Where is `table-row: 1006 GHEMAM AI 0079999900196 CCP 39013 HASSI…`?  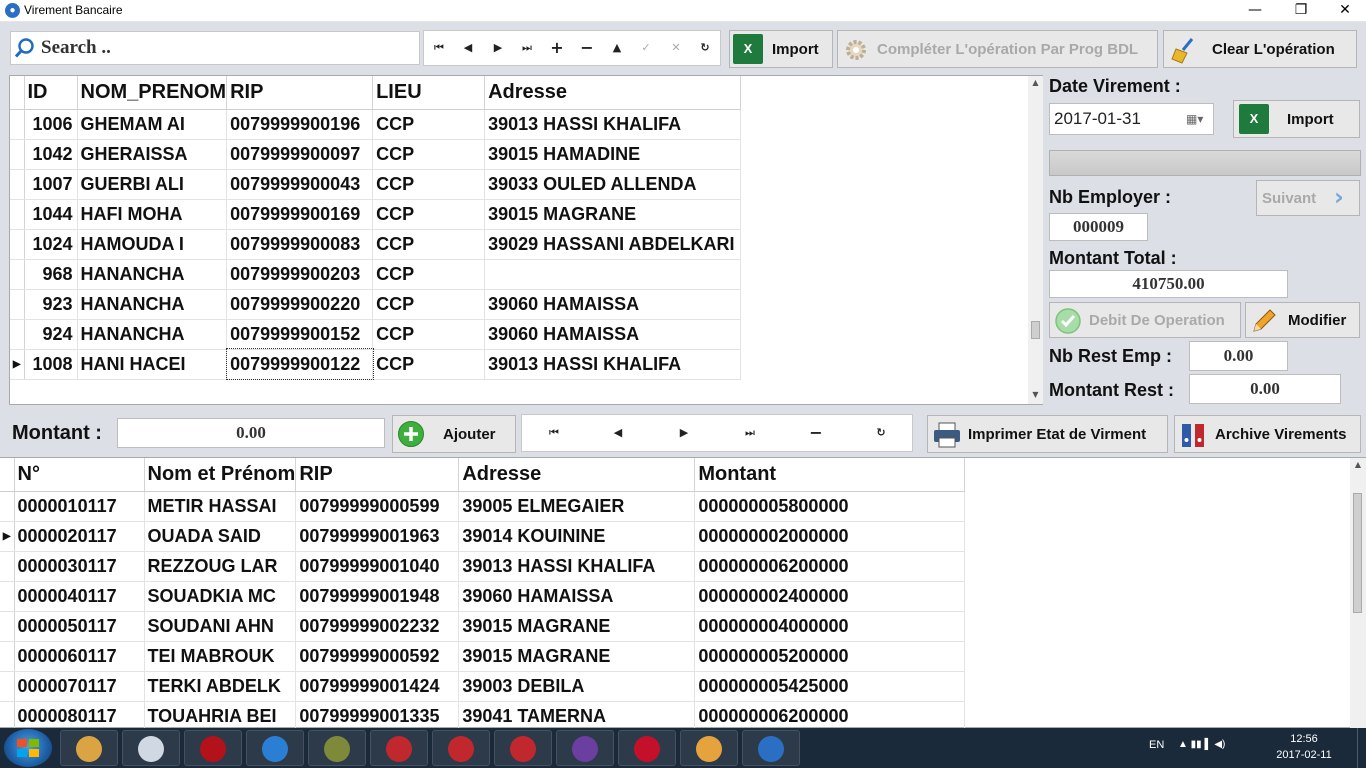
table-row: 1006 GHEMAM AI 0079999900196 CCP 39013 HASSI… is located at coordinates (376, 124).